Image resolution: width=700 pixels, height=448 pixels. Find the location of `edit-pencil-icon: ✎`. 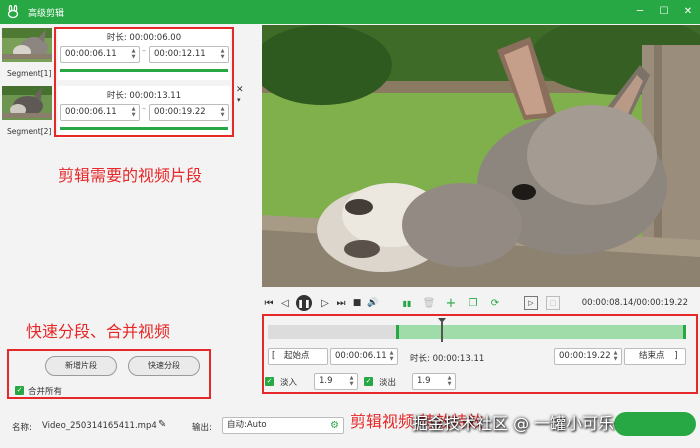

edit-pencil-icon: ✎ is located at coordinates (162, 424).